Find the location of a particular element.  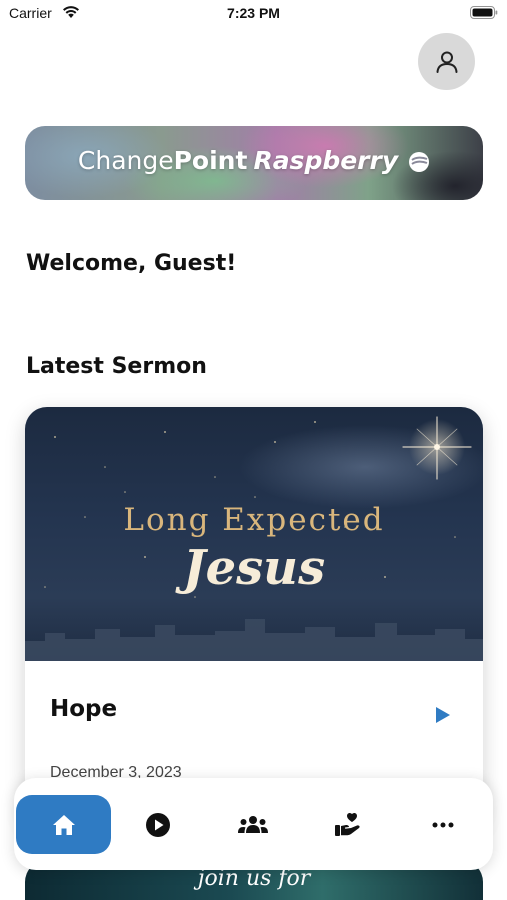

sermon-title: Hope is located at coordinates (84, 709).